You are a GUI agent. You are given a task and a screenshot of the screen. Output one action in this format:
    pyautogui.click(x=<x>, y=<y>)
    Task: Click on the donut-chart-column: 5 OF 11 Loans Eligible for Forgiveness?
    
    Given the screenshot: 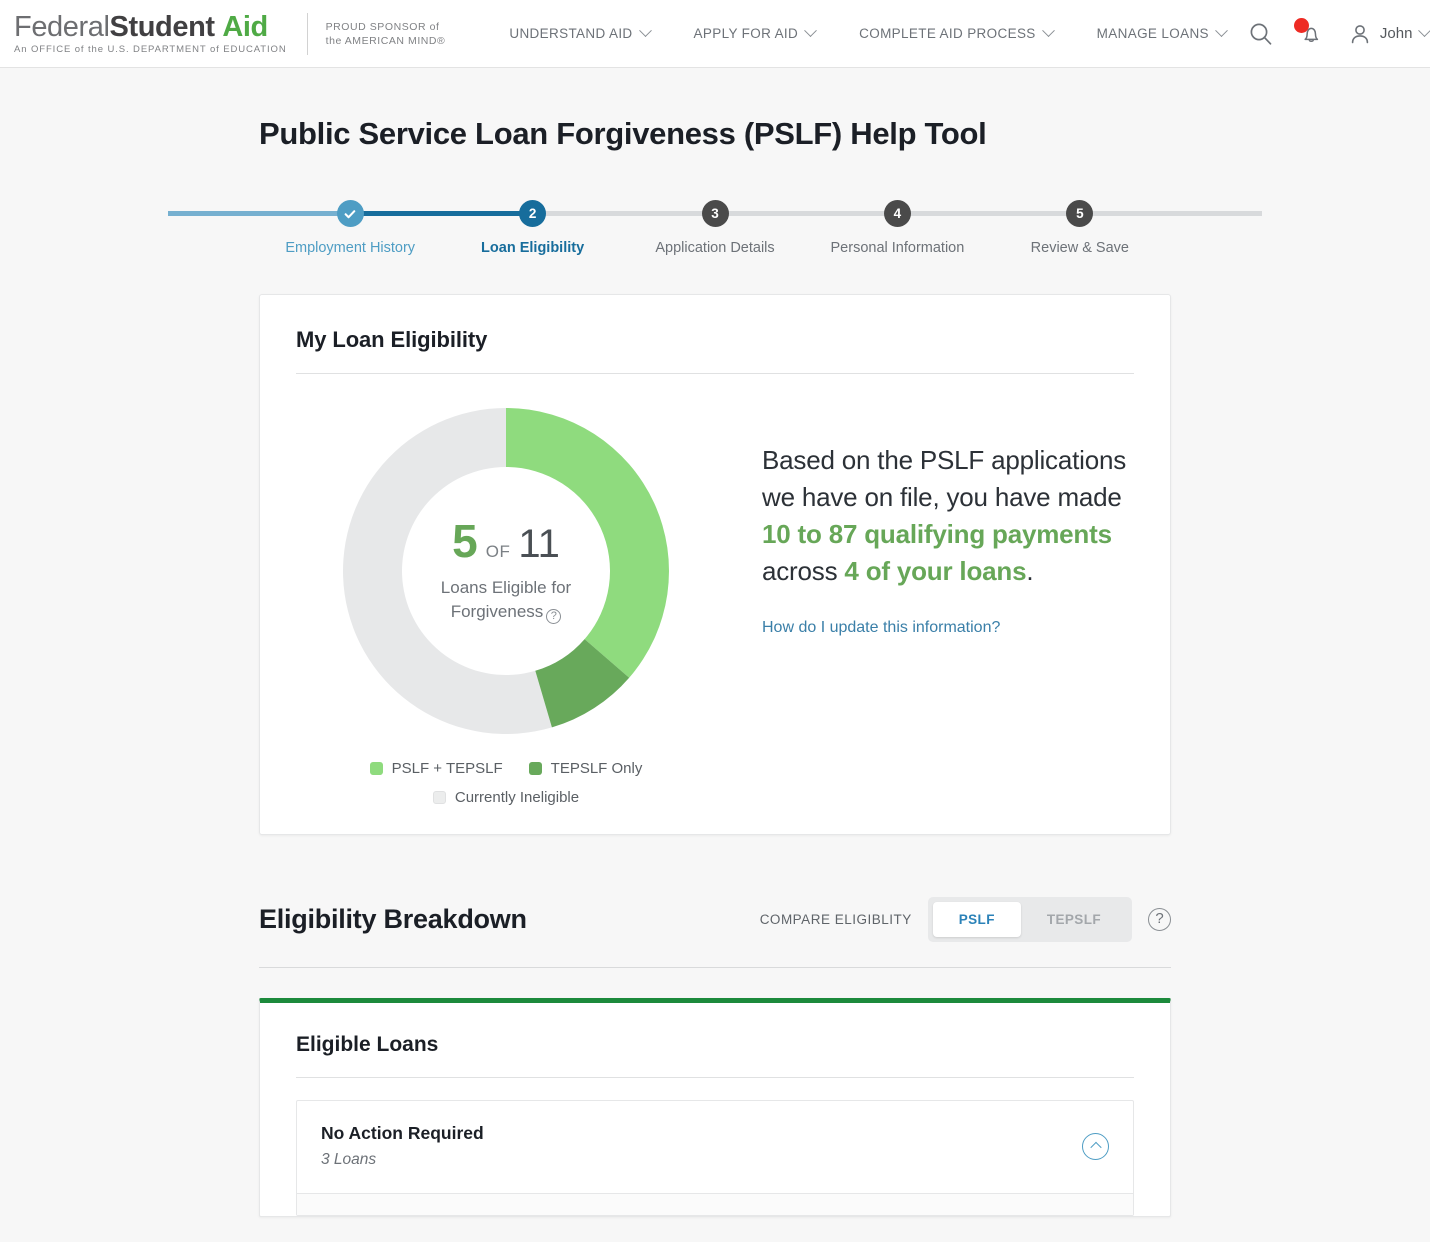 What is the action you would take?
    pyautogui.click(x=506, y=607)
    